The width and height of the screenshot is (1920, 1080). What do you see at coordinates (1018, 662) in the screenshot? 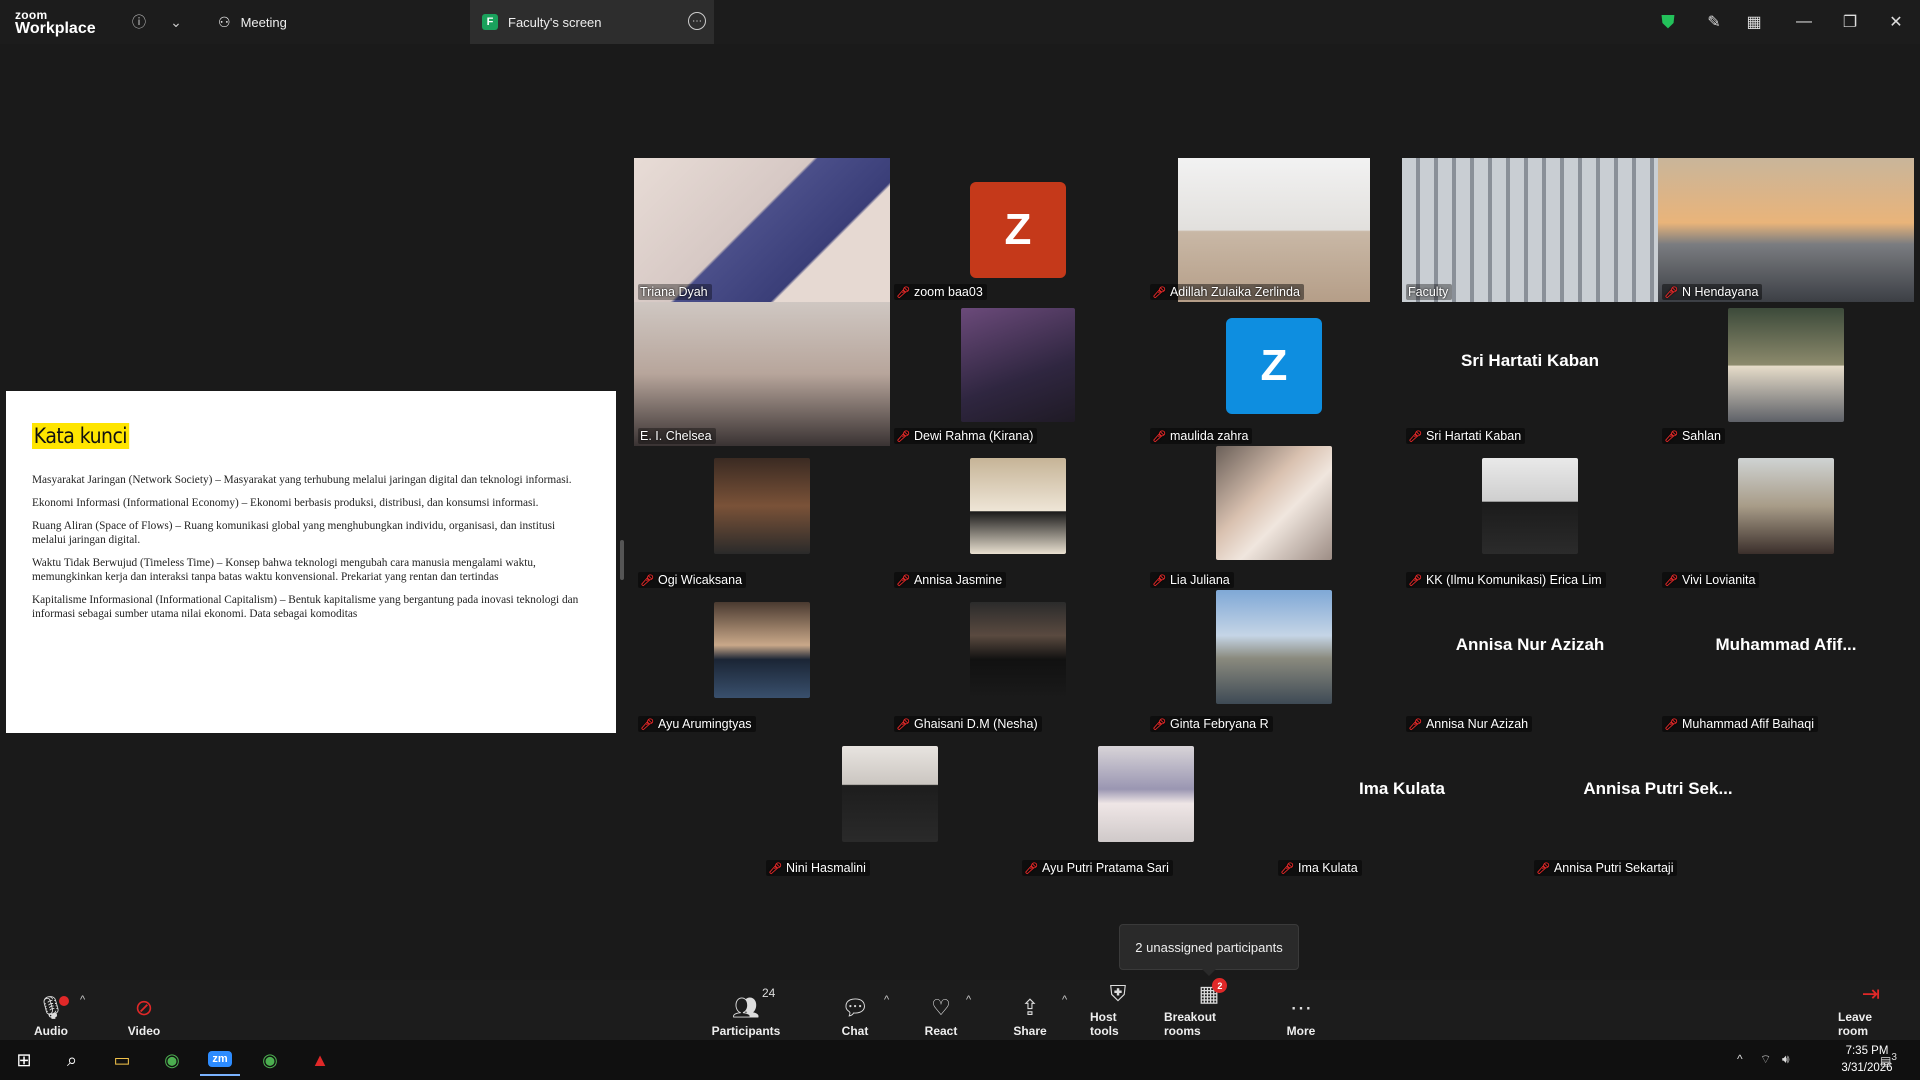
I see `participant-tile: 🎤︎ Ghaisani D.M (Nesha)` at bounding box center [1018, 662].